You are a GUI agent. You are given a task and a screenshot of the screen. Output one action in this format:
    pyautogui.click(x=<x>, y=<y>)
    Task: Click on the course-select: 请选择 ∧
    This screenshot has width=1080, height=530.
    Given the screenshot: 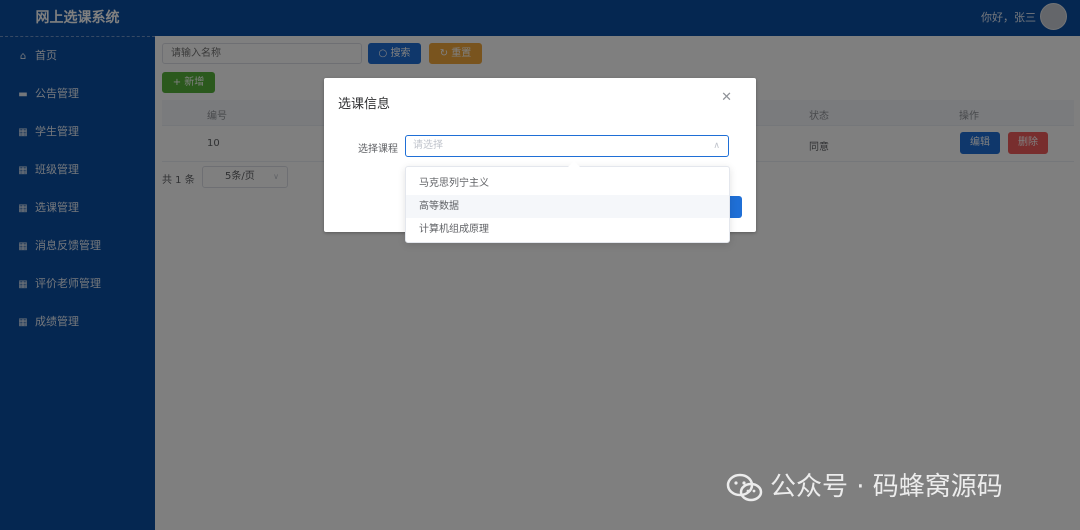 What is the action you would take?
    pyautogui.click(x=567, y=146)
    